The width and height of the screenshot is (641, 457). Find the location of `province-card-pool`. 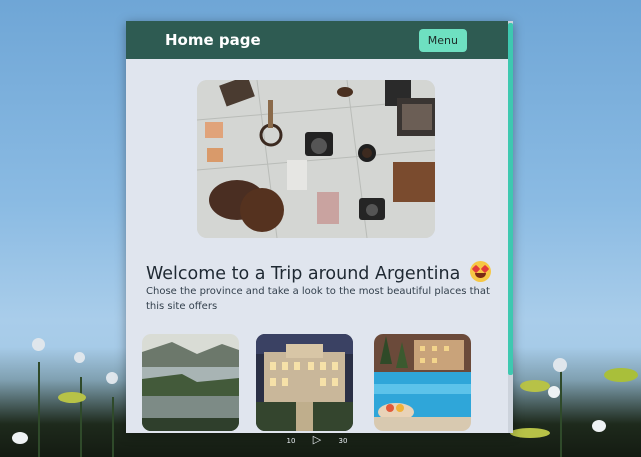

province-card-pool is located at coordinates (422, 382).